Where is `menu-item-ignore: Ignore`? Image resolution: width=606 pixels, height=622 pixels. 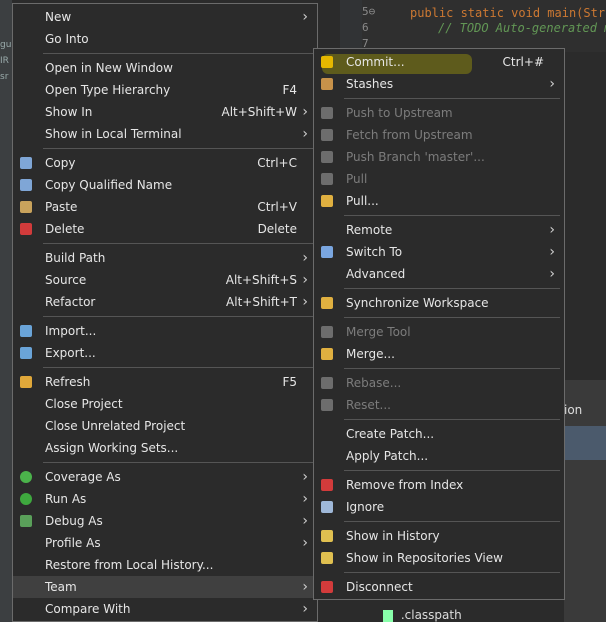
menu-item-ignore: Ignore is located at coordinates (439, 507).